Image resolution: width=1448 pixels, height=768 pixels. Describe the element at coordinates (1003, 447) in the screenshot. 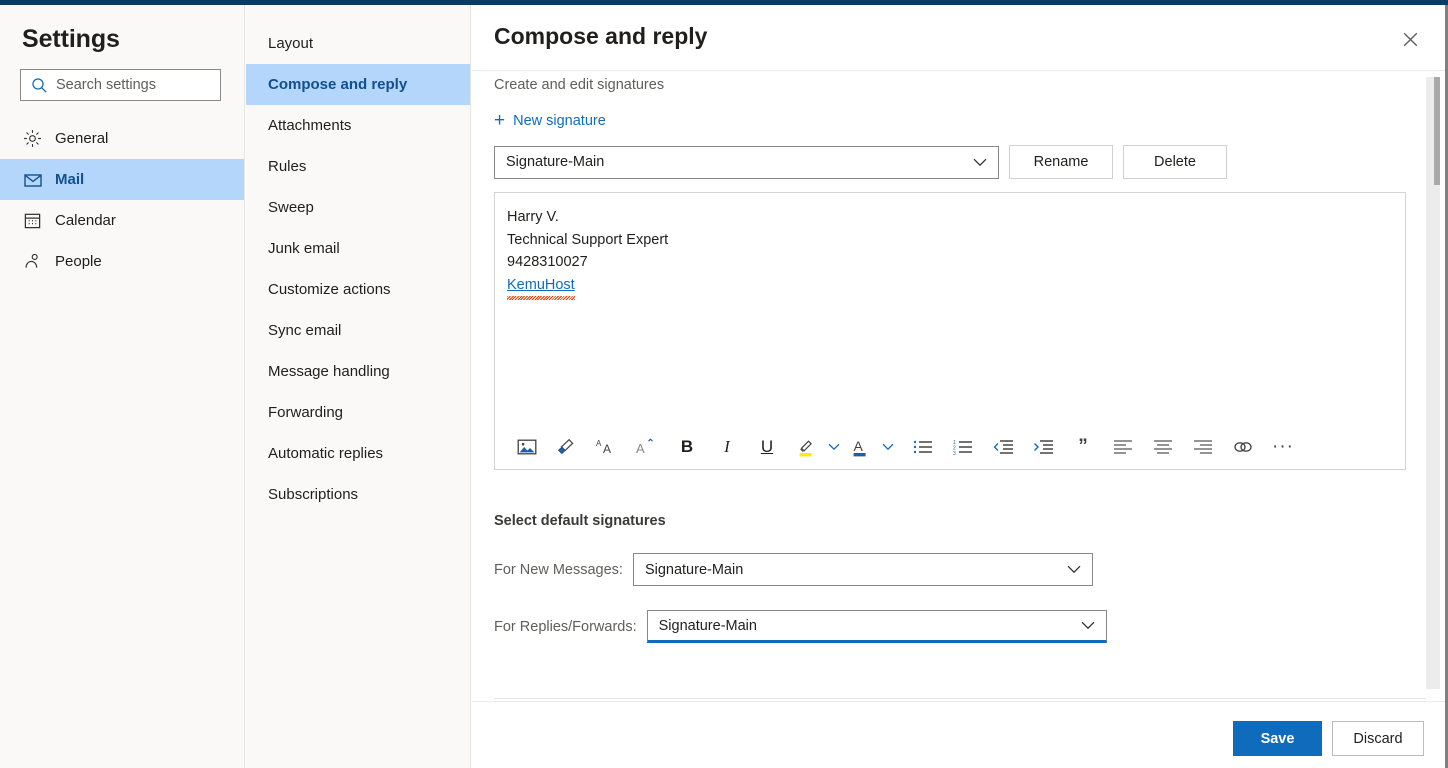

I see `decrease-indent-icon` at that location.